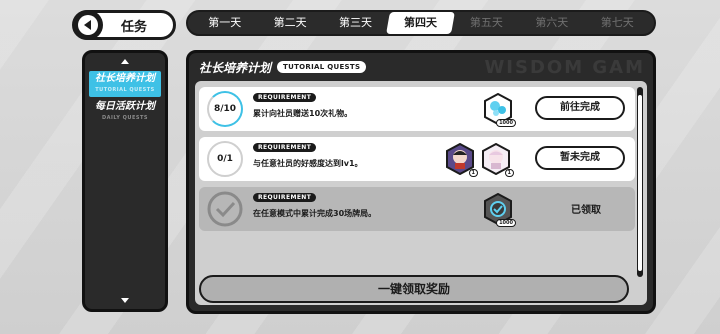  What do you see at coordinates (125, 106) in the screenshot?
I see `sidebar-item-label: 每日活跃计划` at bounding box center [125, 106].